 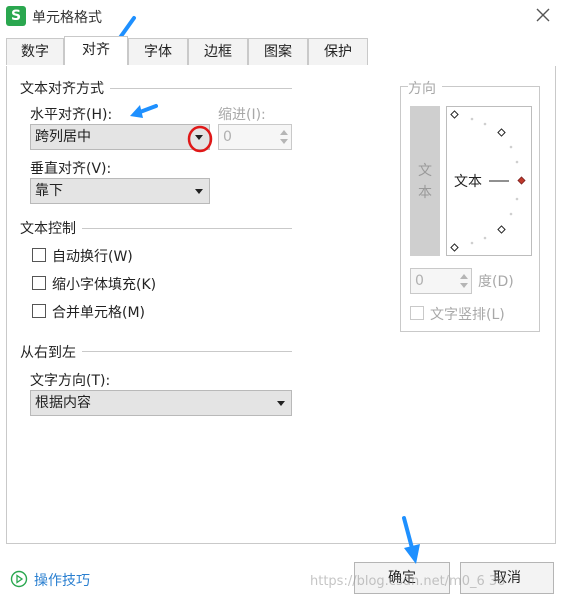 I want to click on indent-spinner: 0, so click(x=255, y=137).